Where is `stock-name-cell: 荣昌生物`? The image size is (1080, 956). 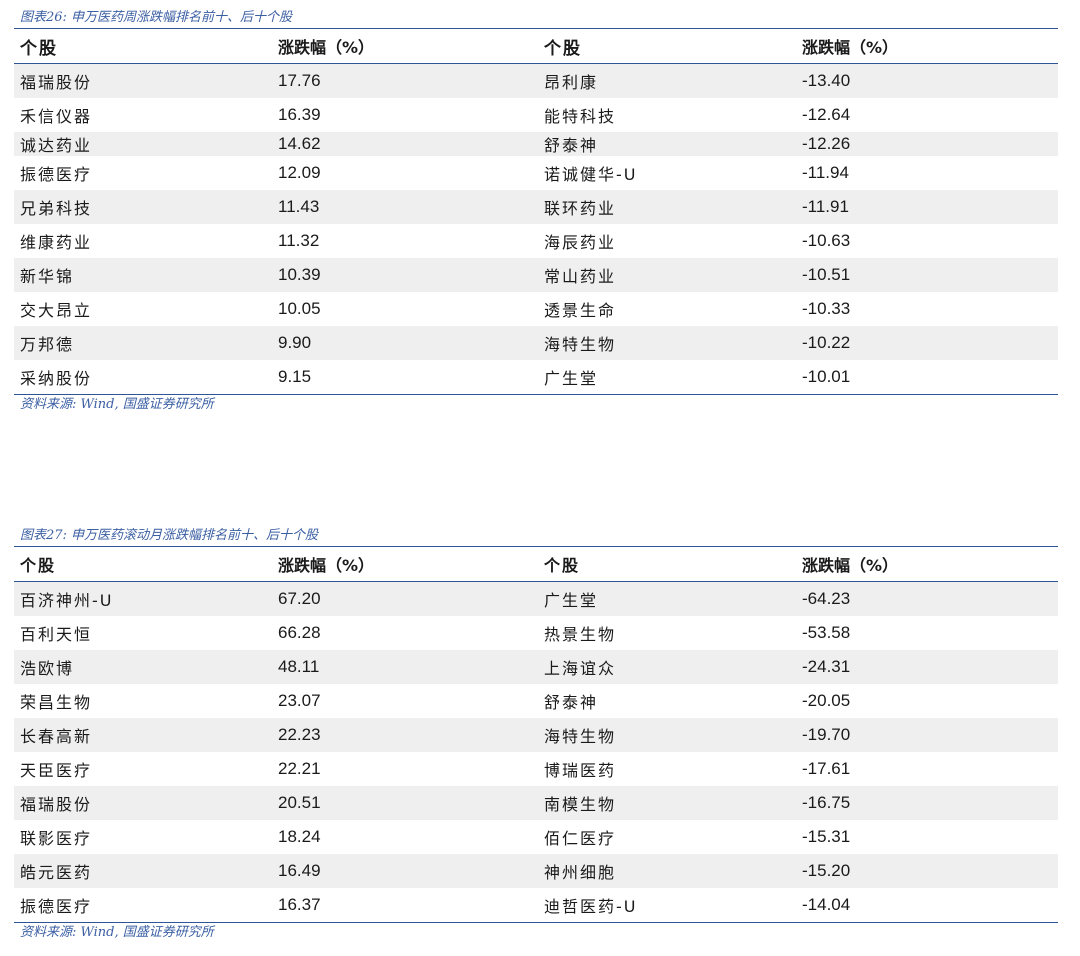 stock-name-cell: 荣昌生物 is located at coordinates (56, 702).